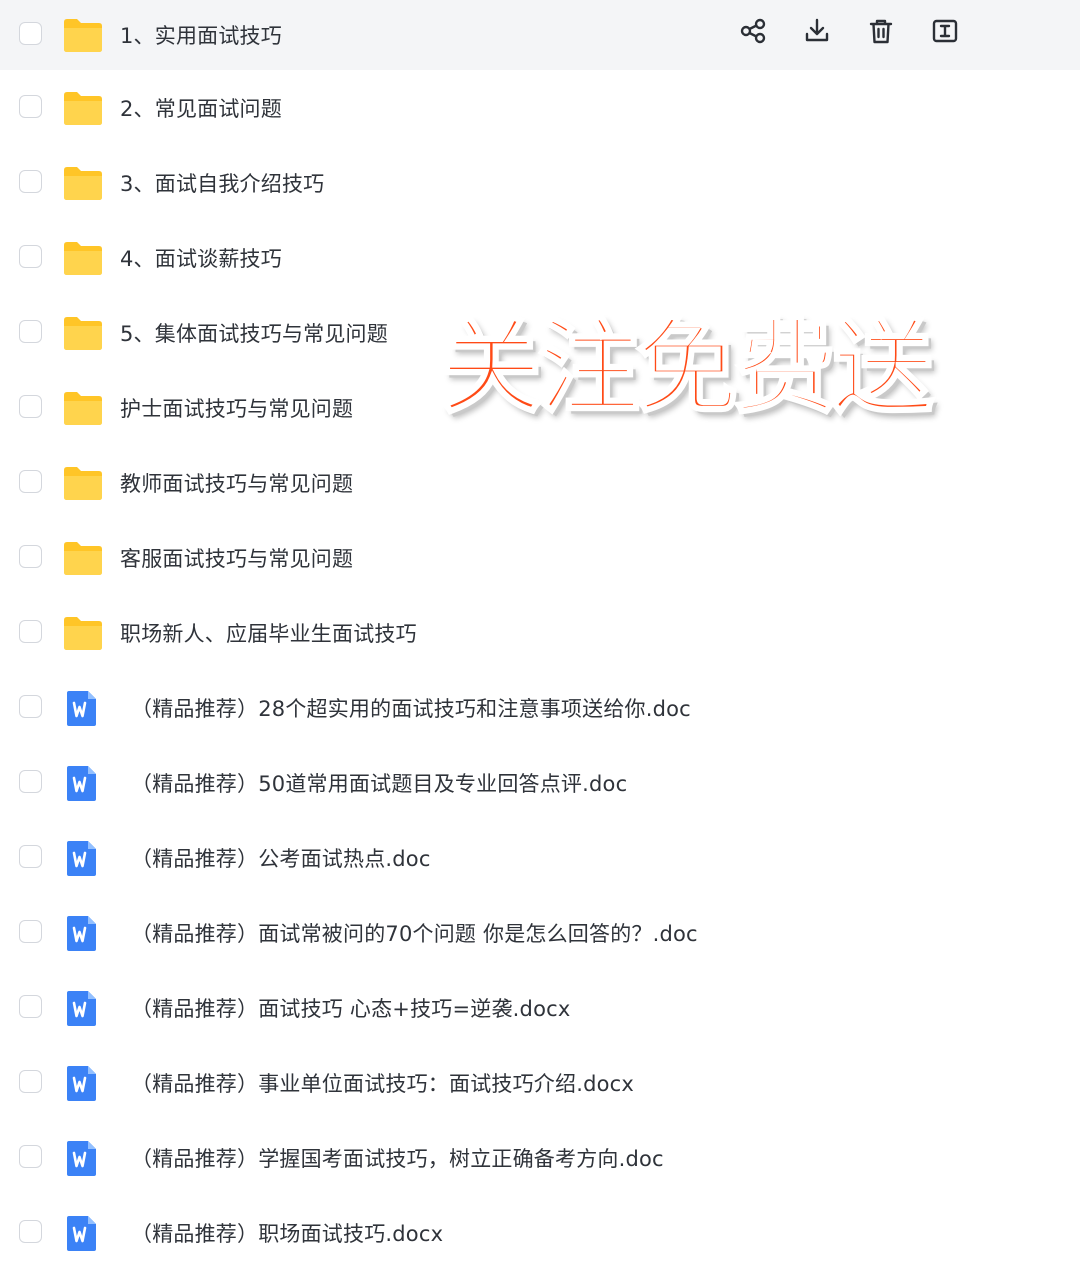 This screenshot has width=1080, height=1288. What do you see at coordinates (540, 857) in the screenshot?
I see `list-item: （精品推荐）公考面试热点.doc` at bounding box center [540, 857].